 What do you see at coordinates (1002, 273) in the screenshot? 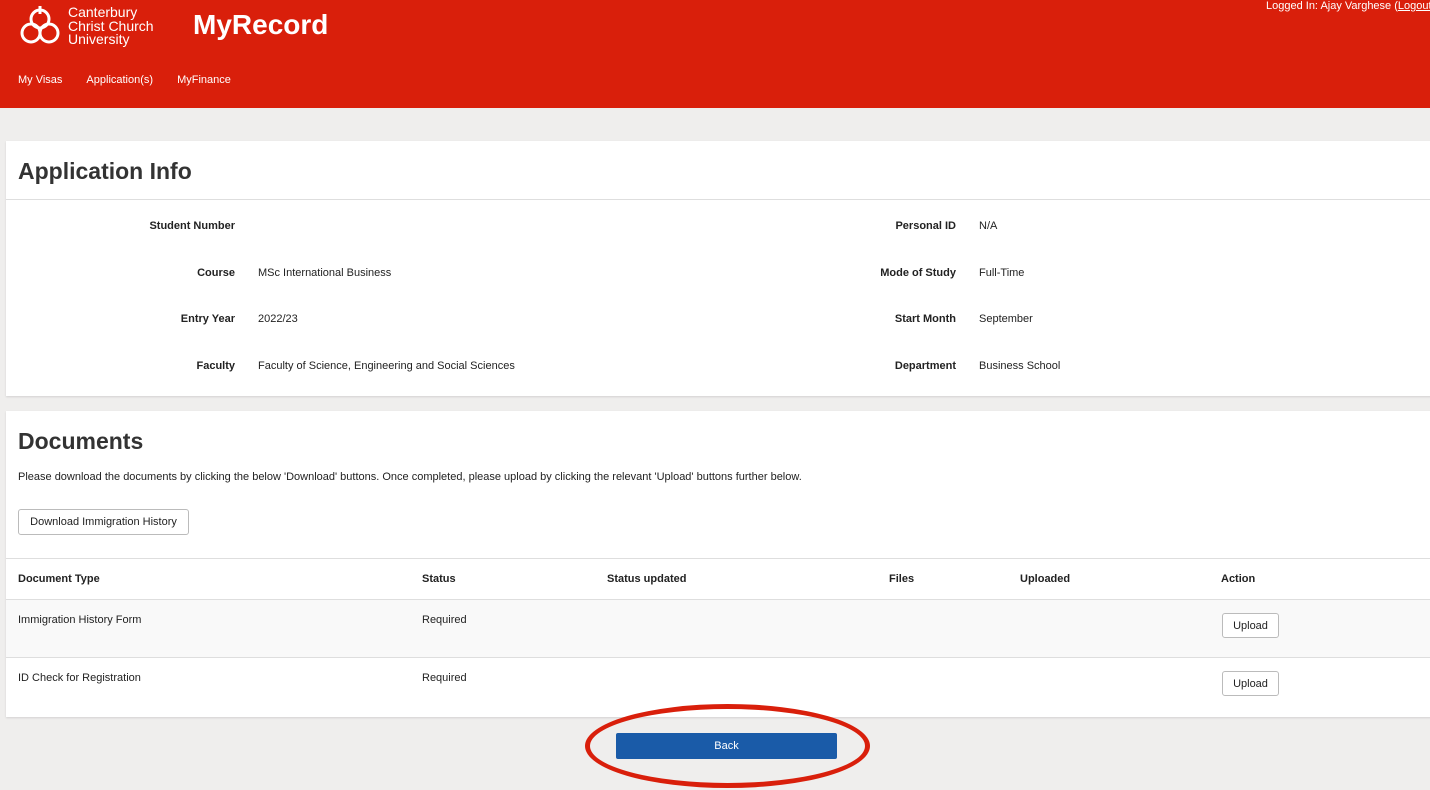
I see `mode-of-study-value: Full-Time` at bounding box center [1002, 273].